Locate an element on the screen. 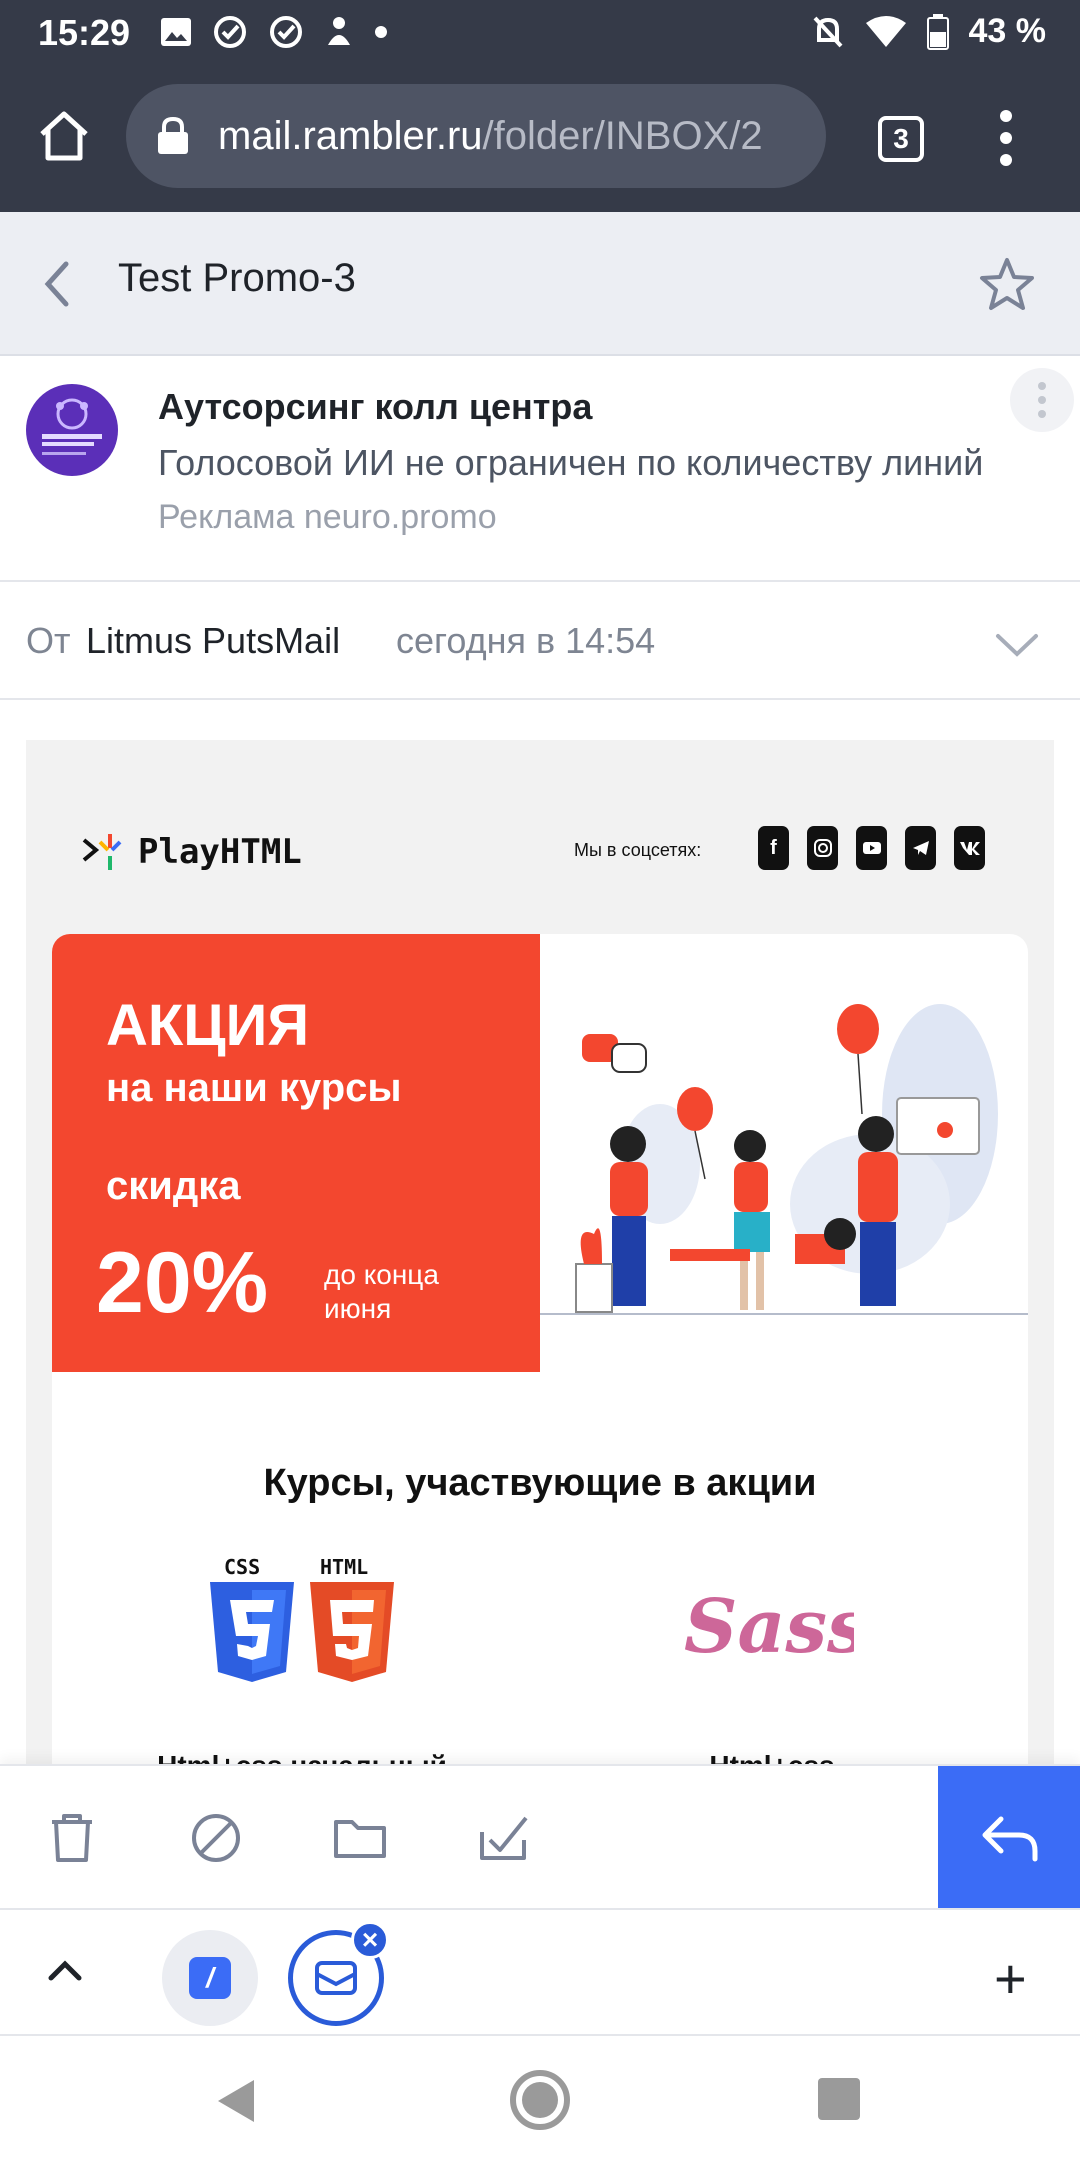 The image size is (1080, 2160). vk-icon is located at coordinates (969, 848).